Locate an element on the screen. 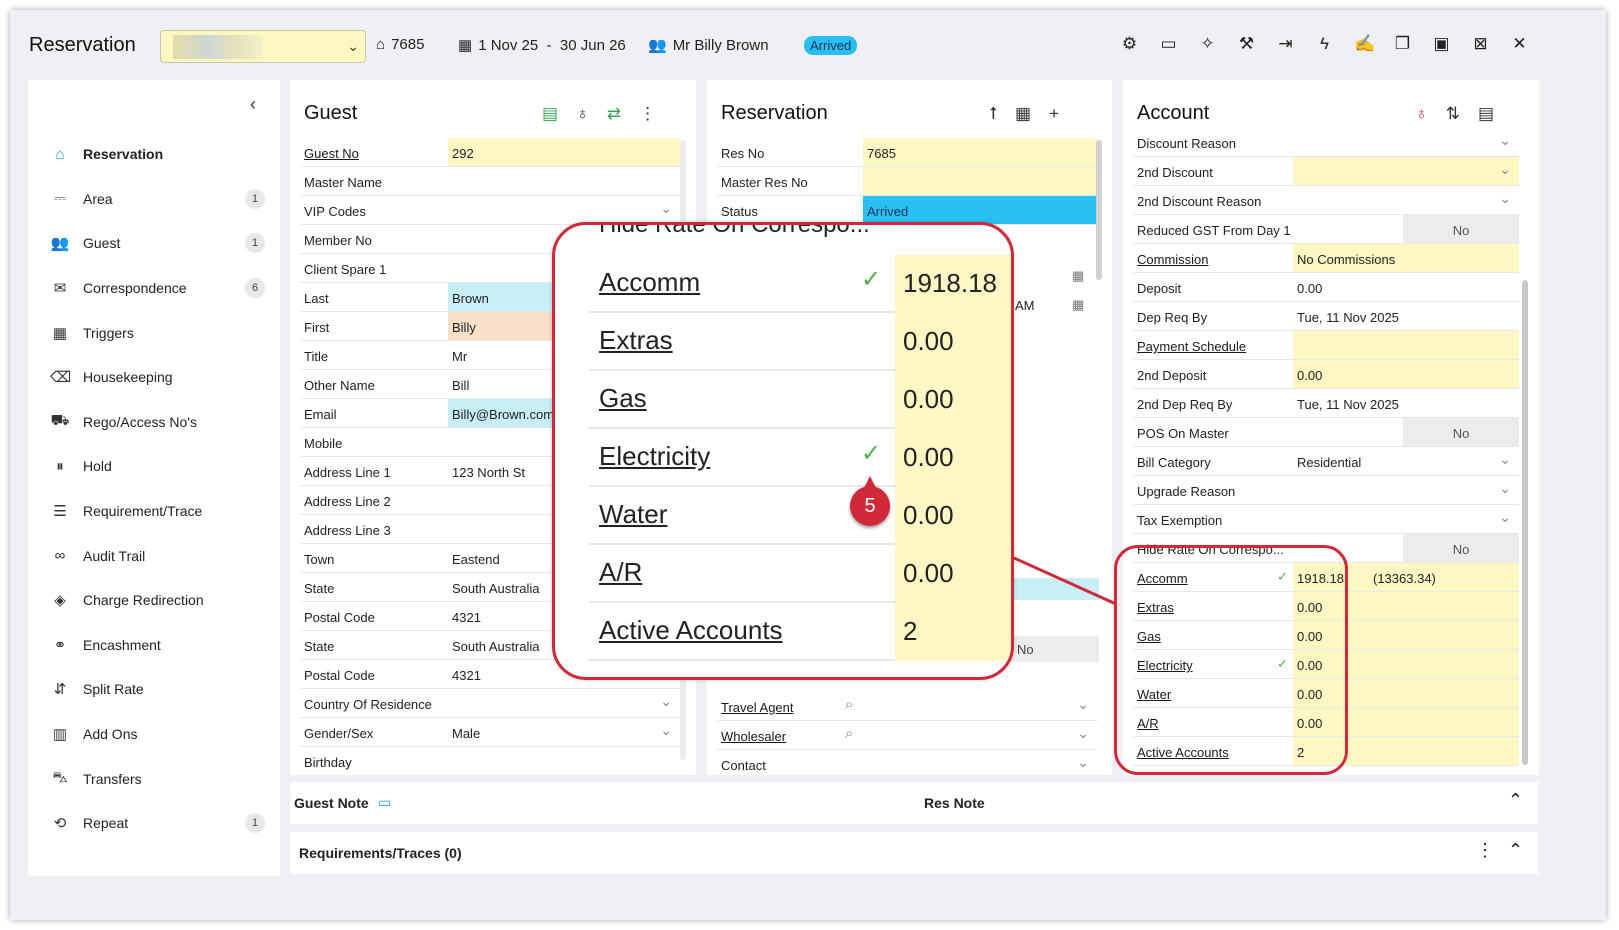 Image resolution: width=1619 pixels, height=930 pixels. zoom-row: Accomm ✓ 1918.18 is located at coordinates (800, 284).